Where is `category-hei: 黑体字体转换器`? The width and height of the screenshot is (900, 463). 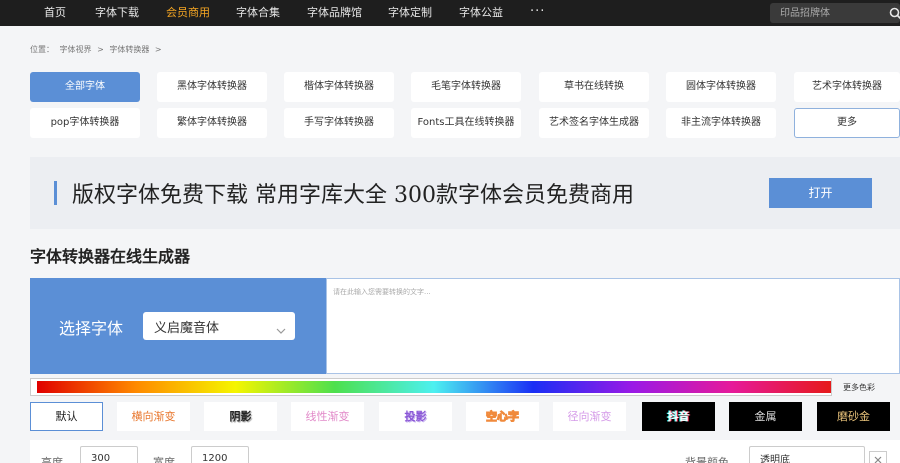 category-hei: 黑体字体转换器 is located at coordinates (212, 87).